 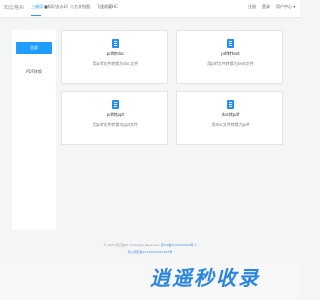 What do you see at coordinates (34, 130) in the screenshot?
I see `category-sidebar: 全部 PDF转换` at bounding box center [34, 130].